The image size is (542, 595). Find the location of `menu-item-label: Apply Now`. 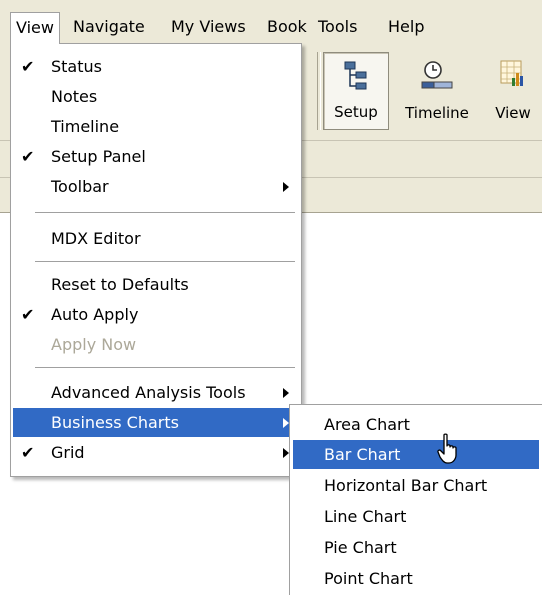

menu-item-label: Apply Now is located at coordinates (94, 344).